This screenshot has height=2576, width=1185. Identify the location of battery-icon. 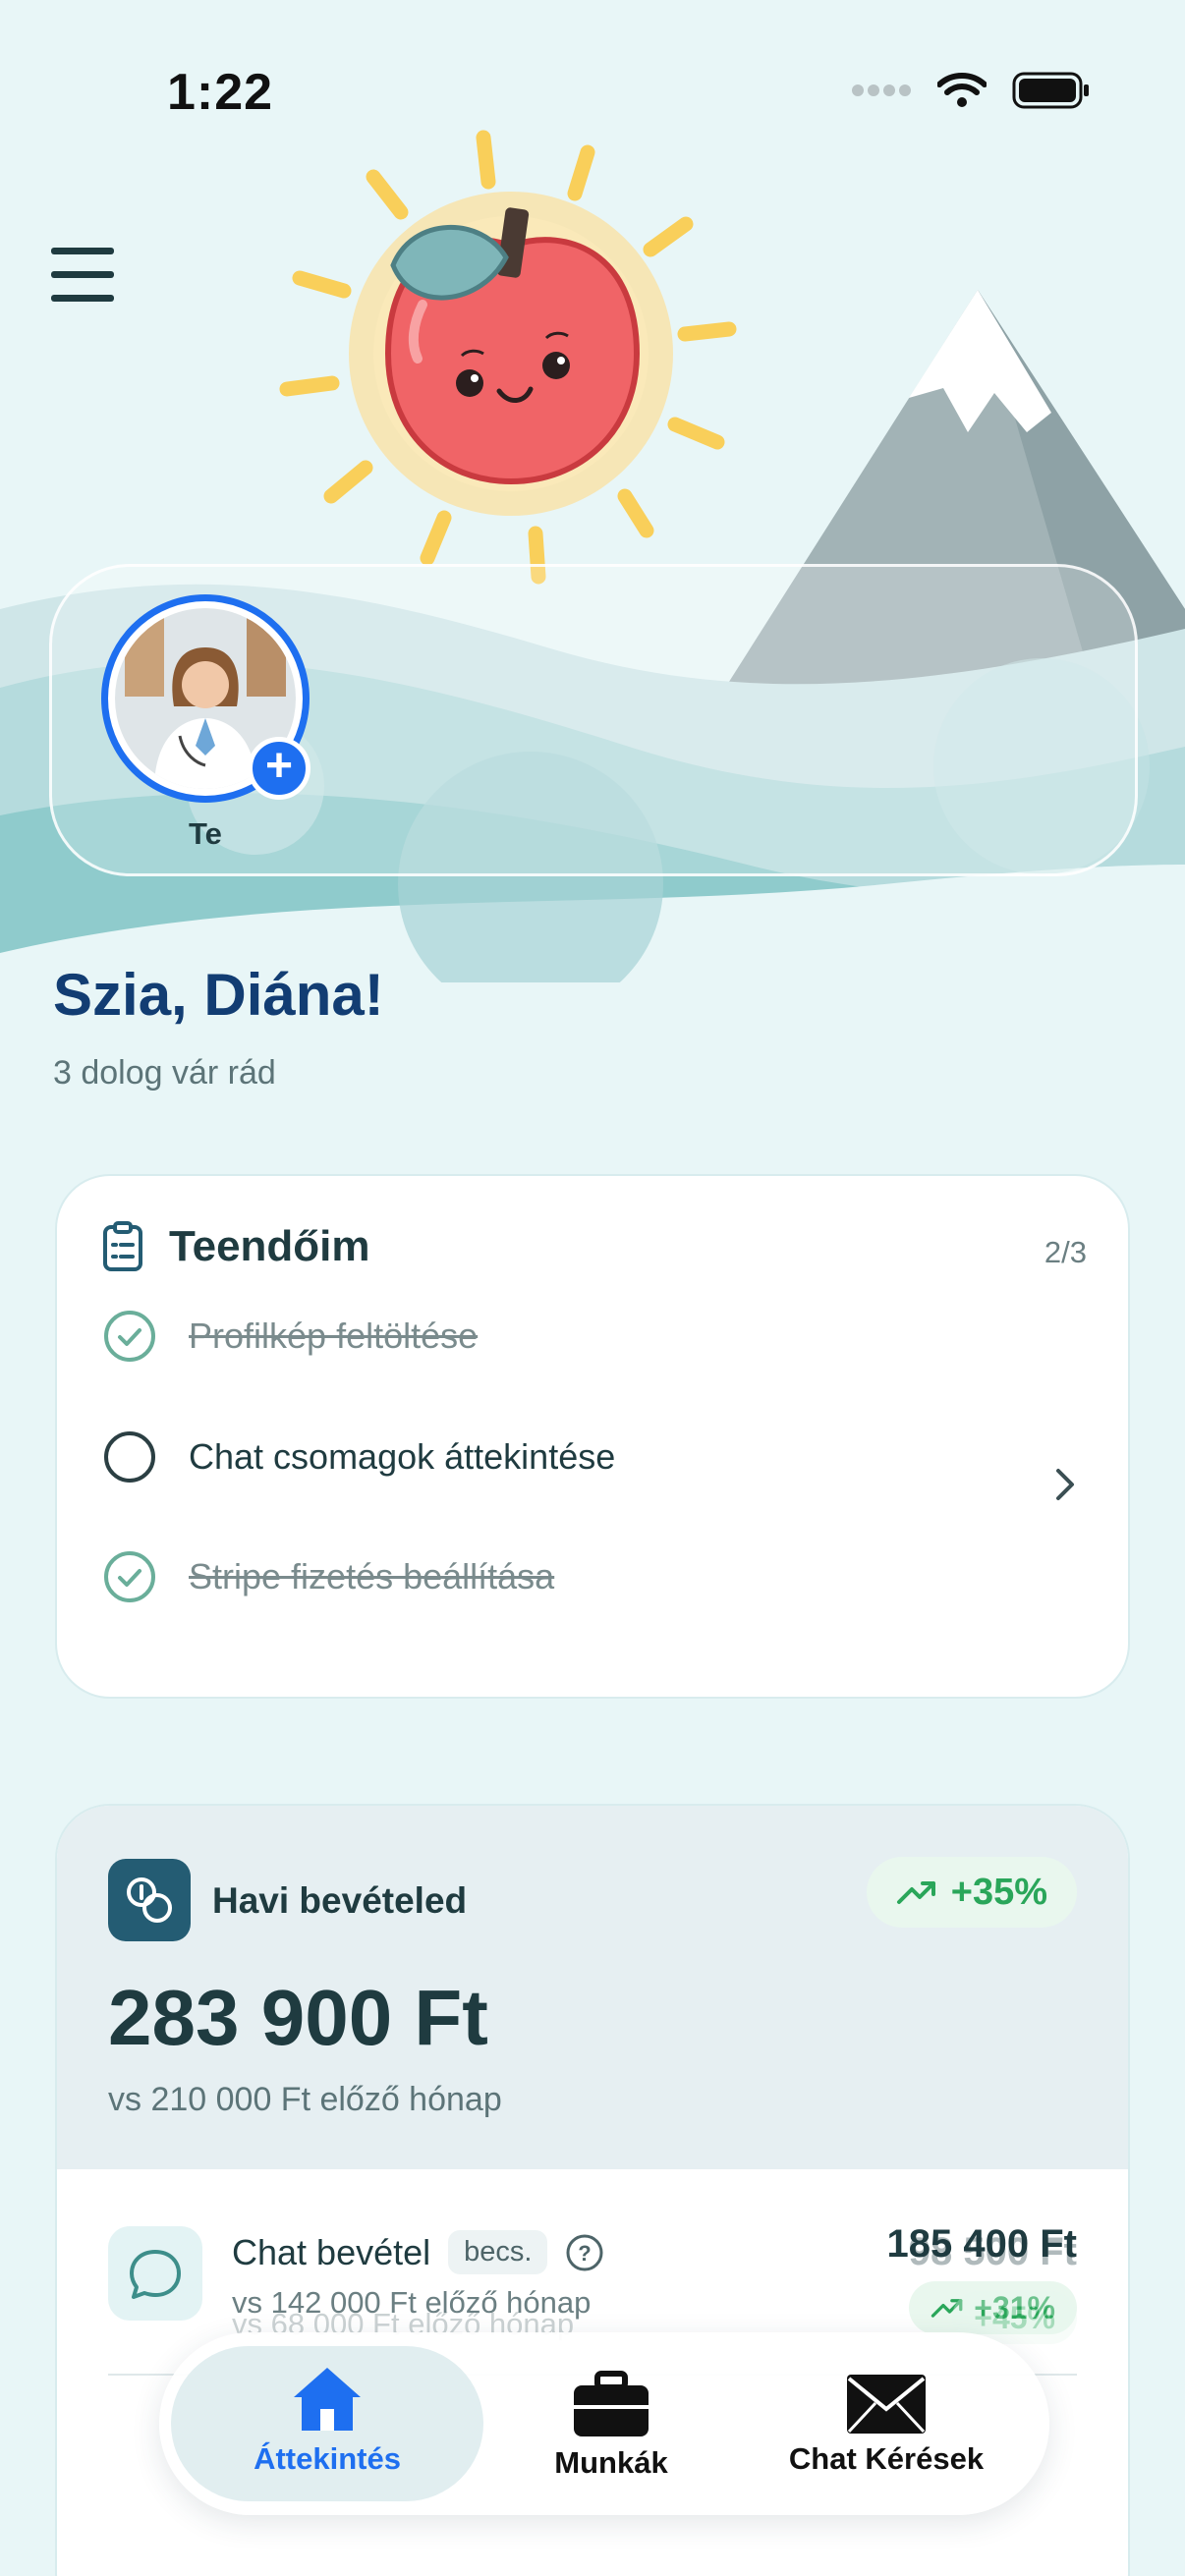
(1050, 90).